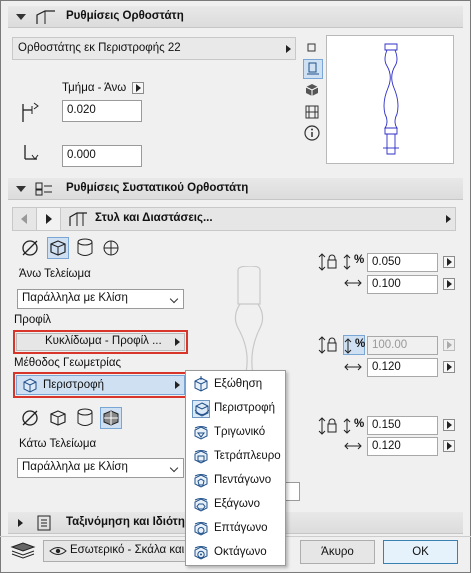 This screenshot has height=573, width=471. Describe the element at coordinates (102, 111) in the screenshot. I see `offset-input: 0.020` at that location.